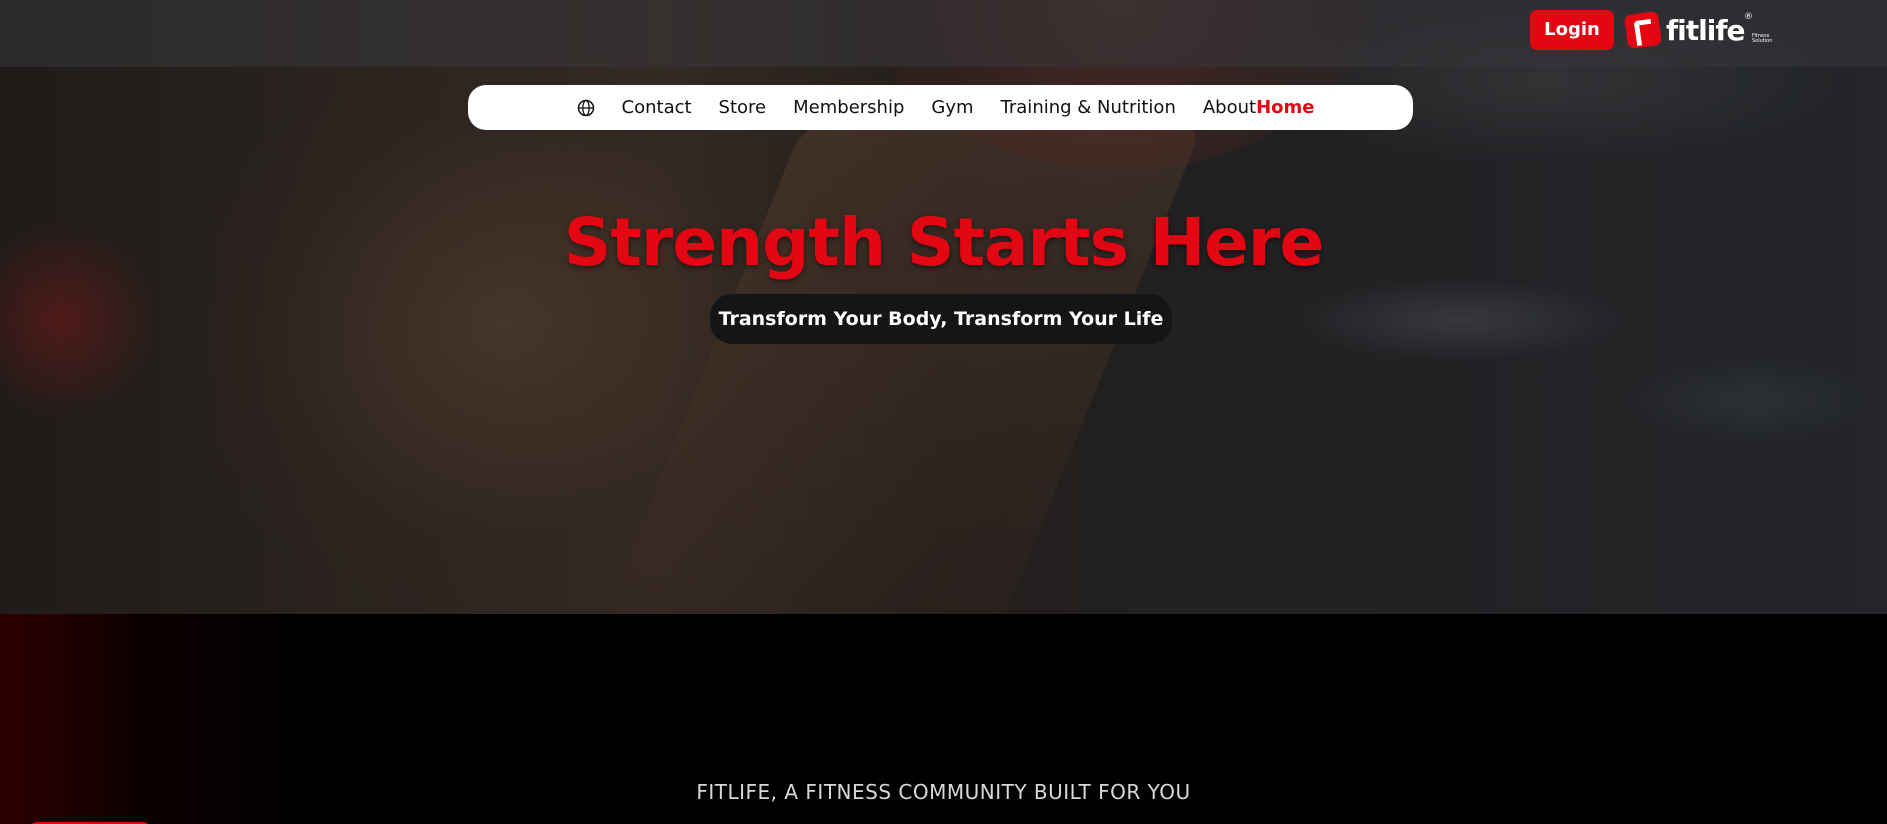 This screenshot has width=1887, height=824. What do you see at coordinates (1762, 38) in the screenshot?
I see `logo-subtext: Fitness Solution` at bounding box center [1762, 38].